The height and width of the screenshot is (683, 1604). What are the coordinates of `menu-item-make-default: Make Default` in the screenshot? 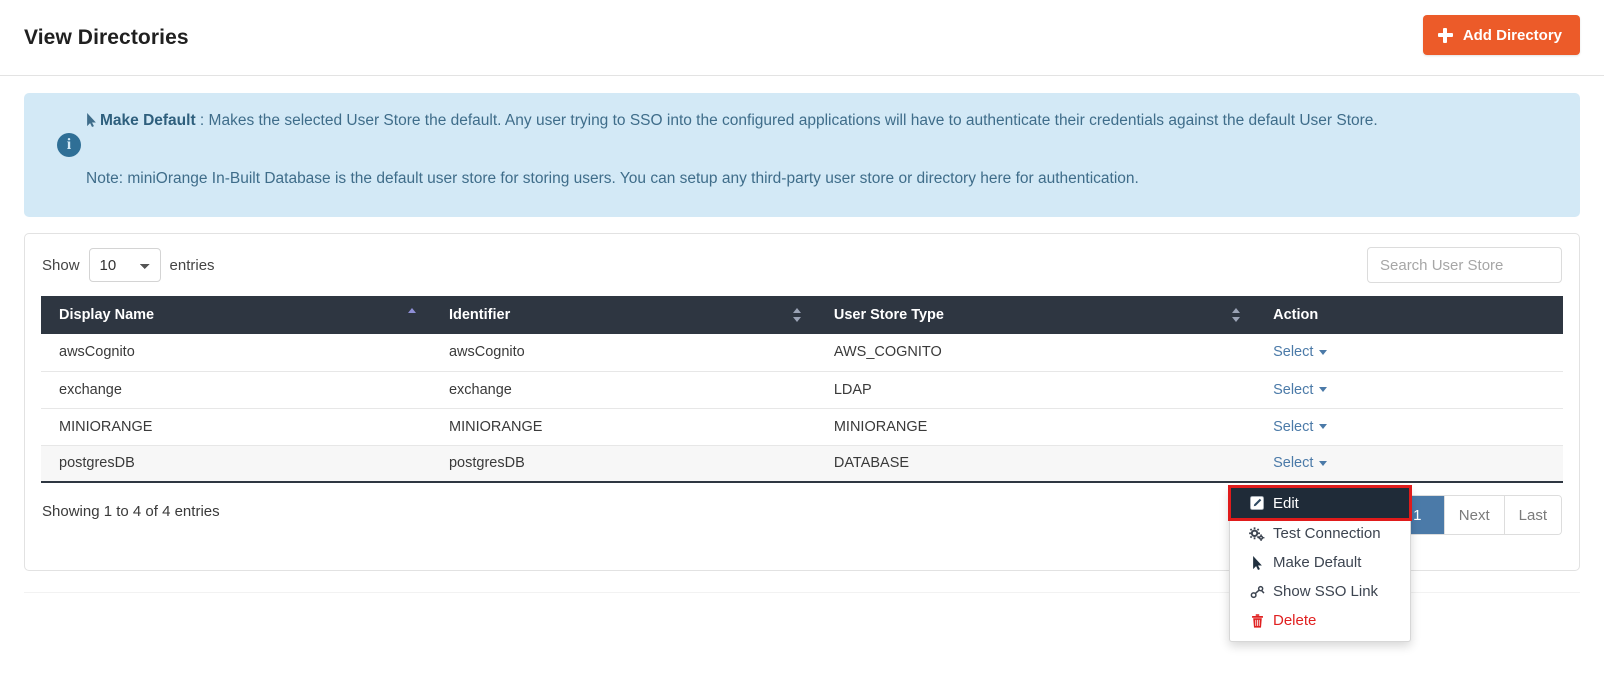 It's located at (1320, 562).